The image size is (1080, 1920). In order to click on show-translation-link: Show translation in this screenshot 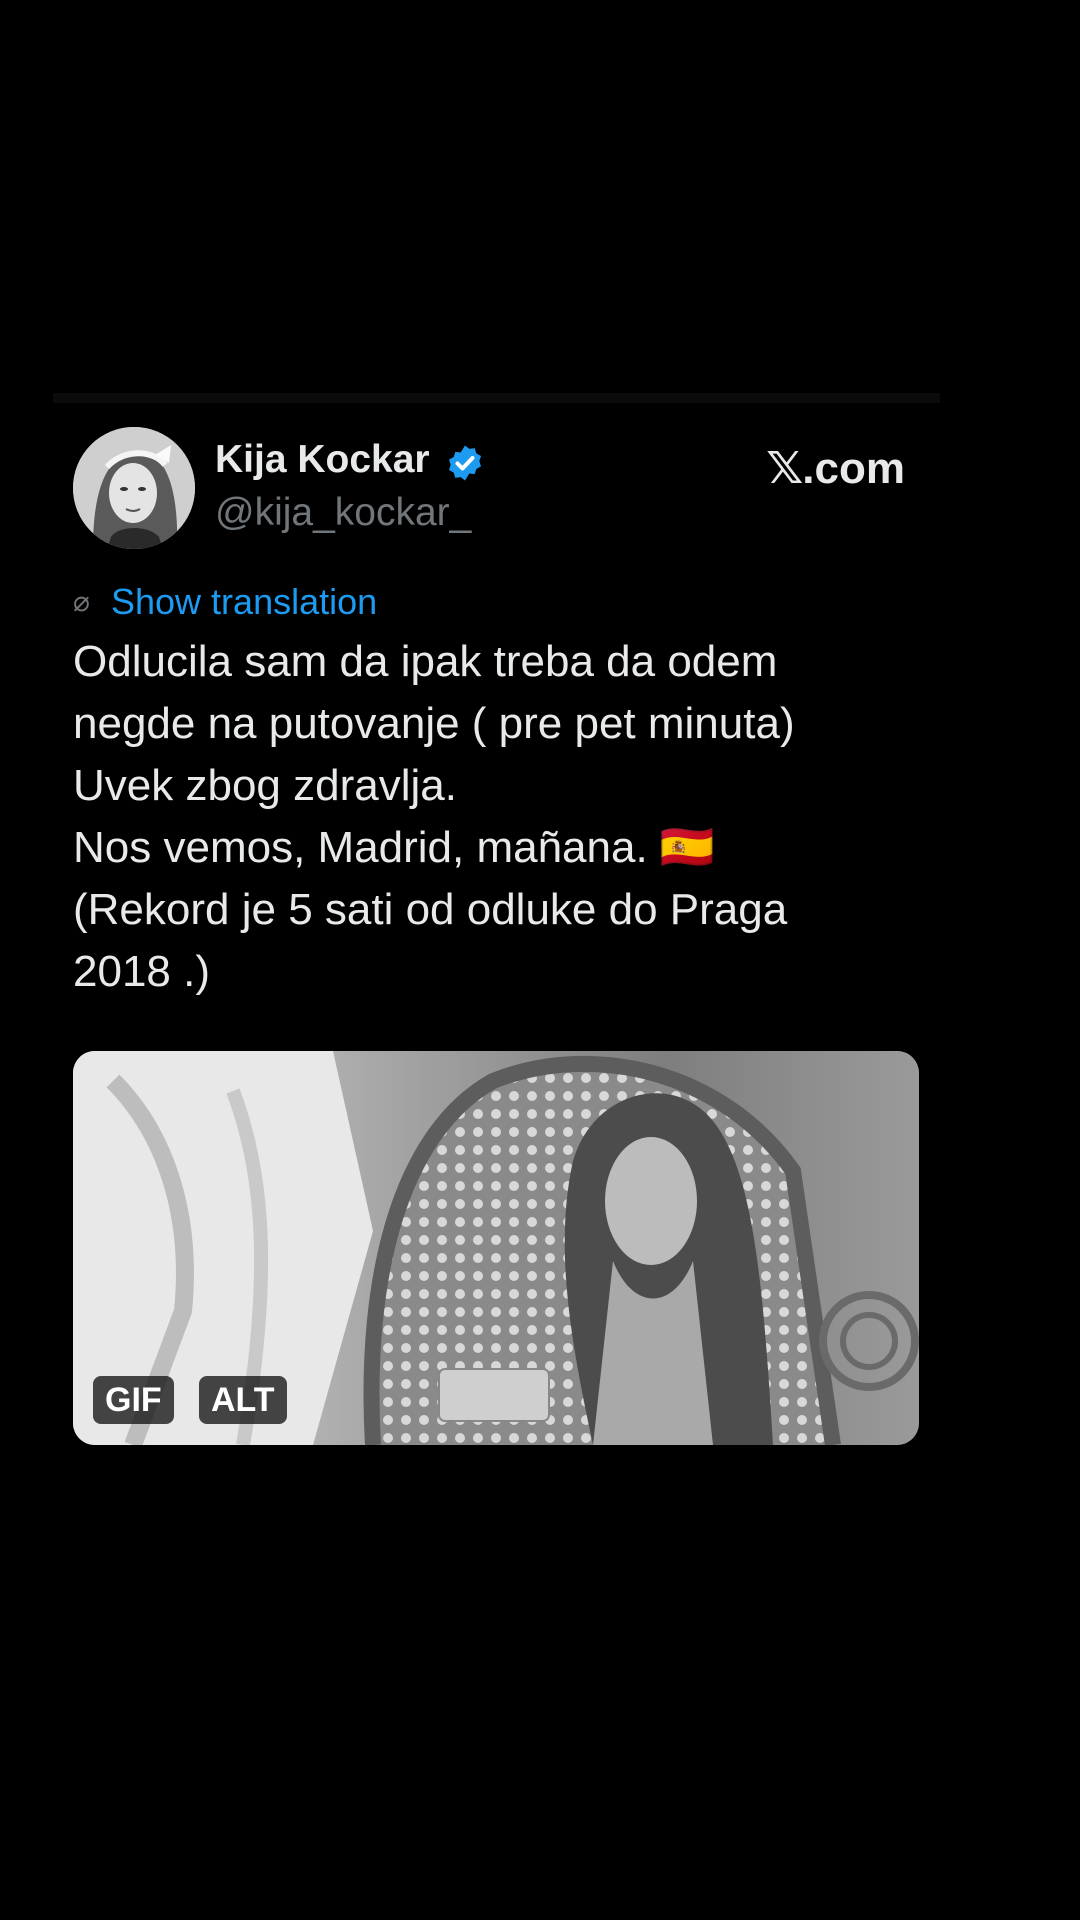, I will do `click(244, 602)`.